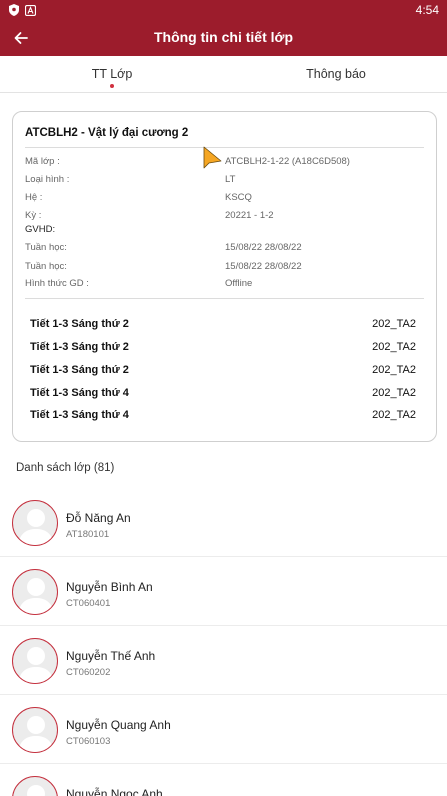  What do you see at coordinates (88, 534) in the screenshot?
I see `student-code: AT180101` at bounding box center [88, 534].